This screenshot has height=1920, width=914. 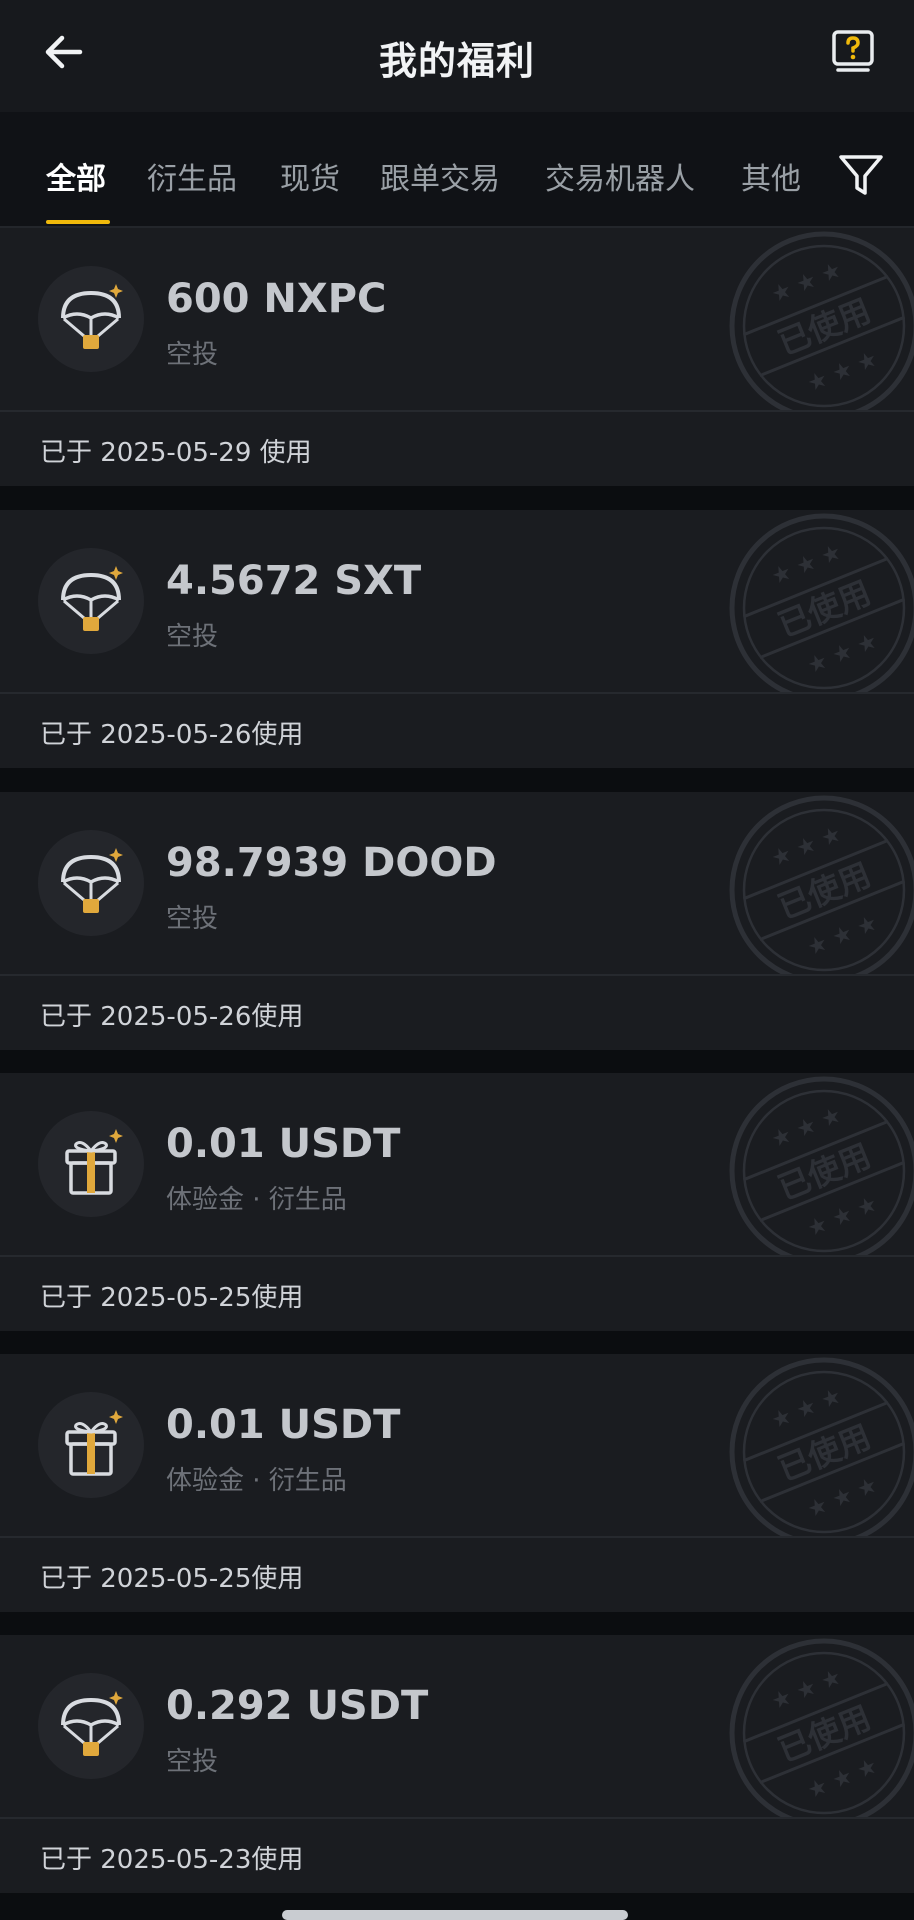 What do you see at coordinates (457, 319) in the screenshot?
I see `reward-card-body: 600 NXPC 空投 已使用 ★ ★ ★ ★ ★ ★` at bounding box center [457, 319].